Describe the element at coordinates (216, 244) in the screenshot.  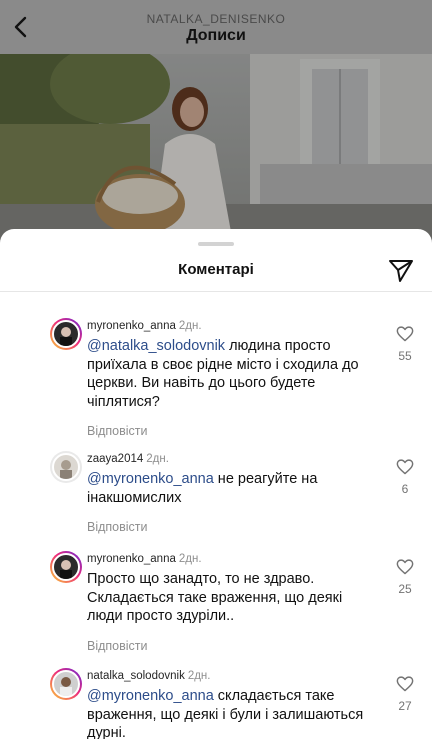
I see `sheet-grabber-handle` at that location.